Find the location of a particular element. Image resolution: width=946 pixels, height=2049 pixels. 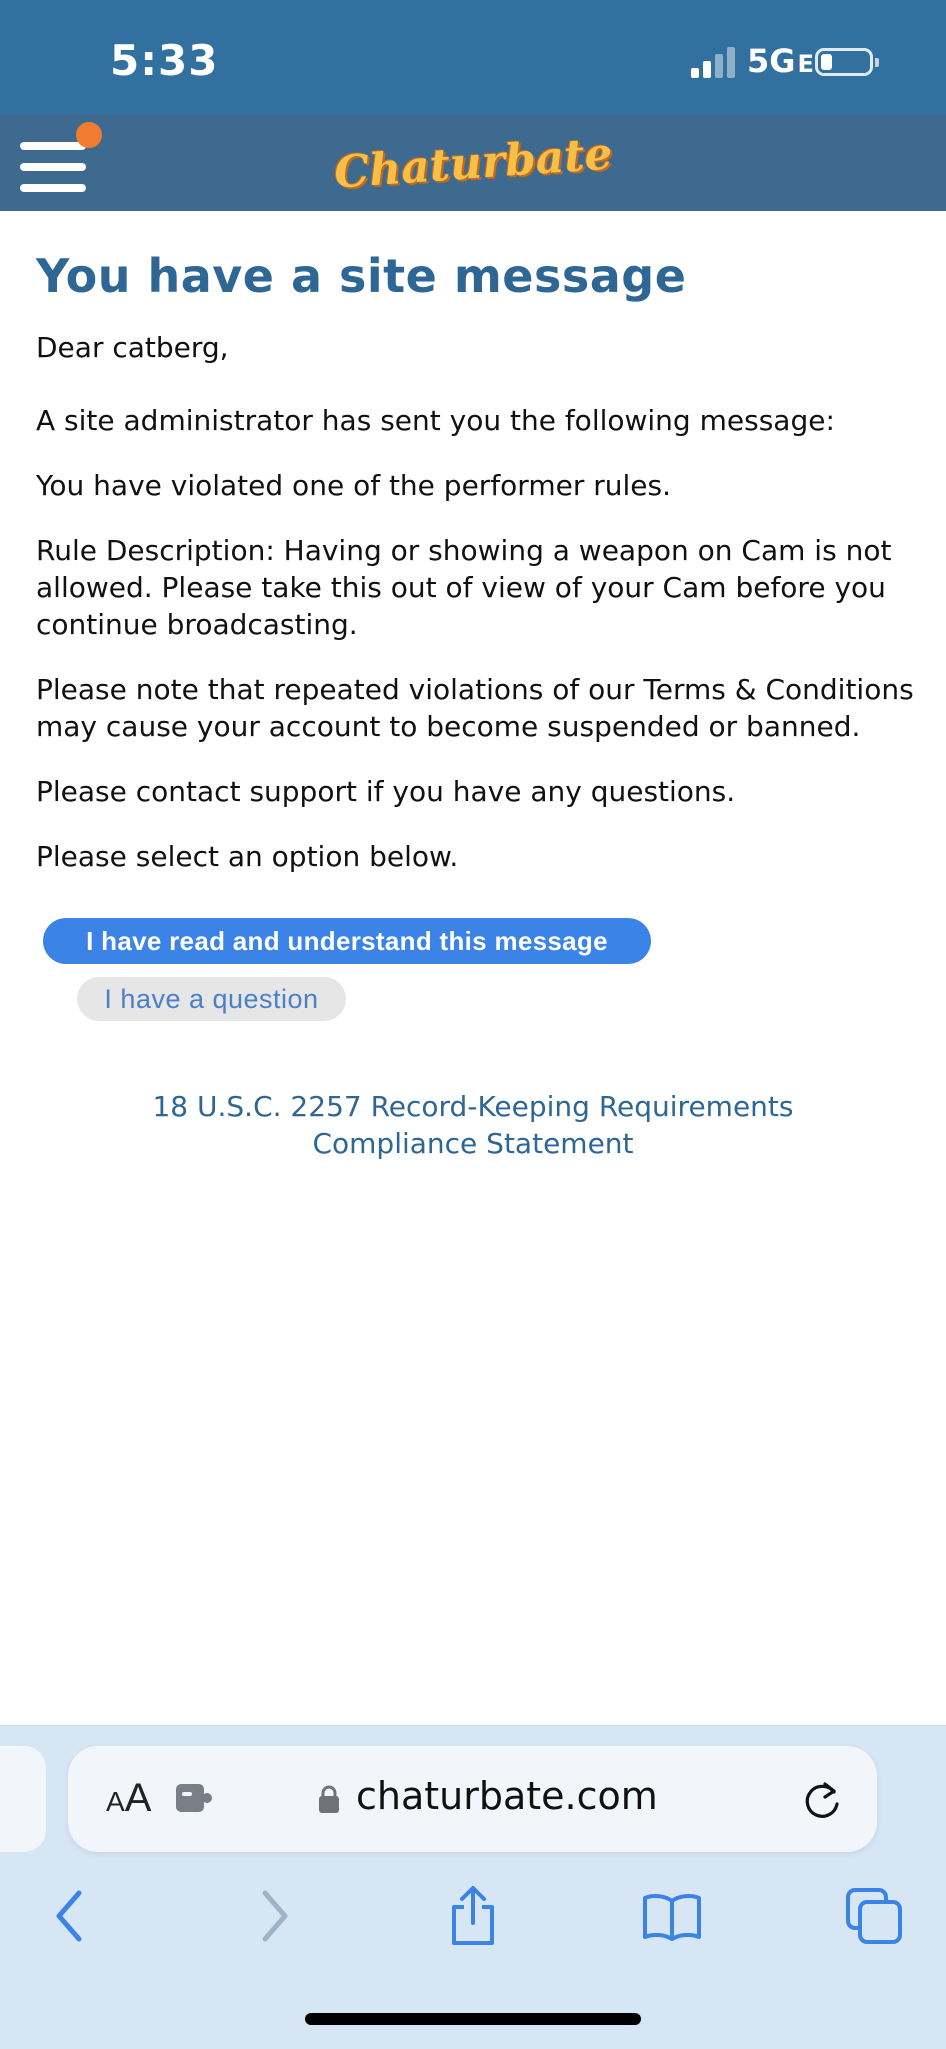

forward-icon is located at coordinates (275, 1916).